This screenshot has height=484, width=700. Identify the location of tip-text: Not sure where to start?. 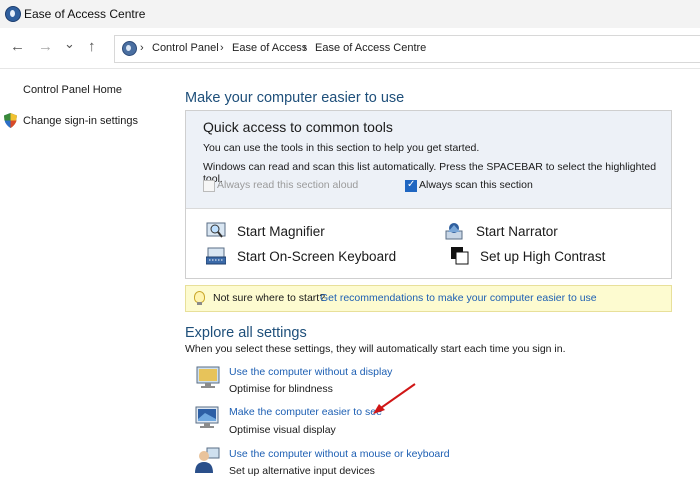
(269, 298).